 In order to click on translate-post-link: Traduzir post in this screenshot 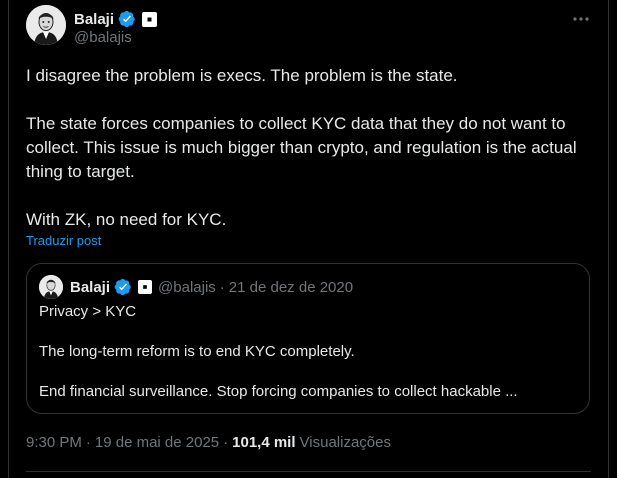, I will do `click(63, 240)`.